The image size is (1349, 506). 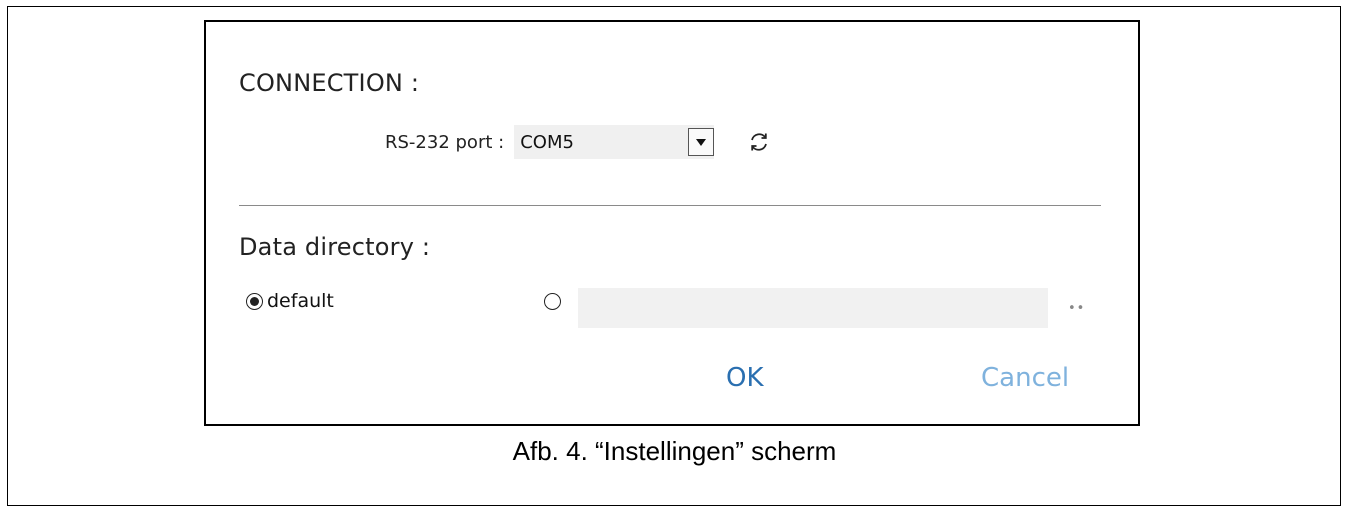 I want to click on section-divider, so click(x=670, y=205).